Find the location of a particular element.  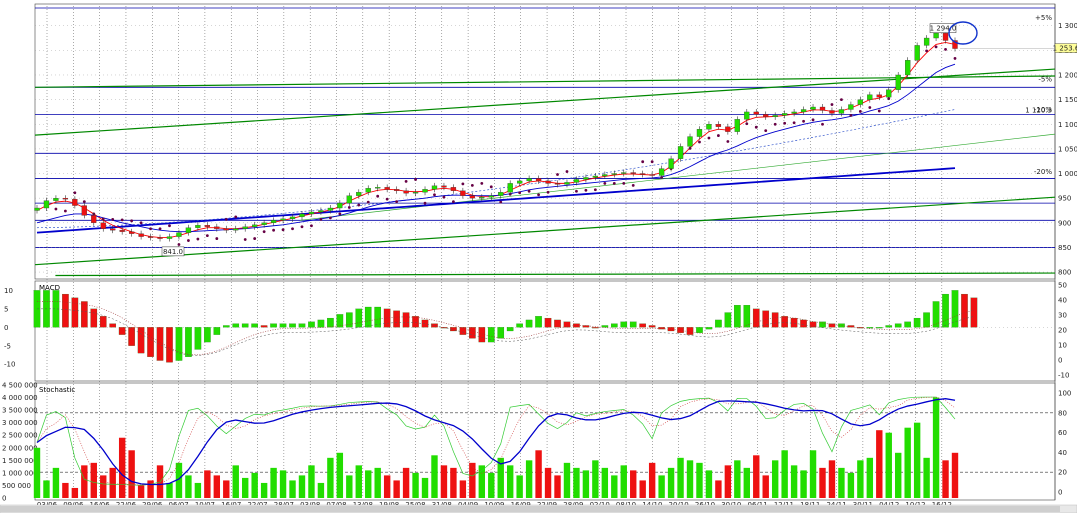

volume-left-tick: 500 000 is located at coordinates (16, 486).